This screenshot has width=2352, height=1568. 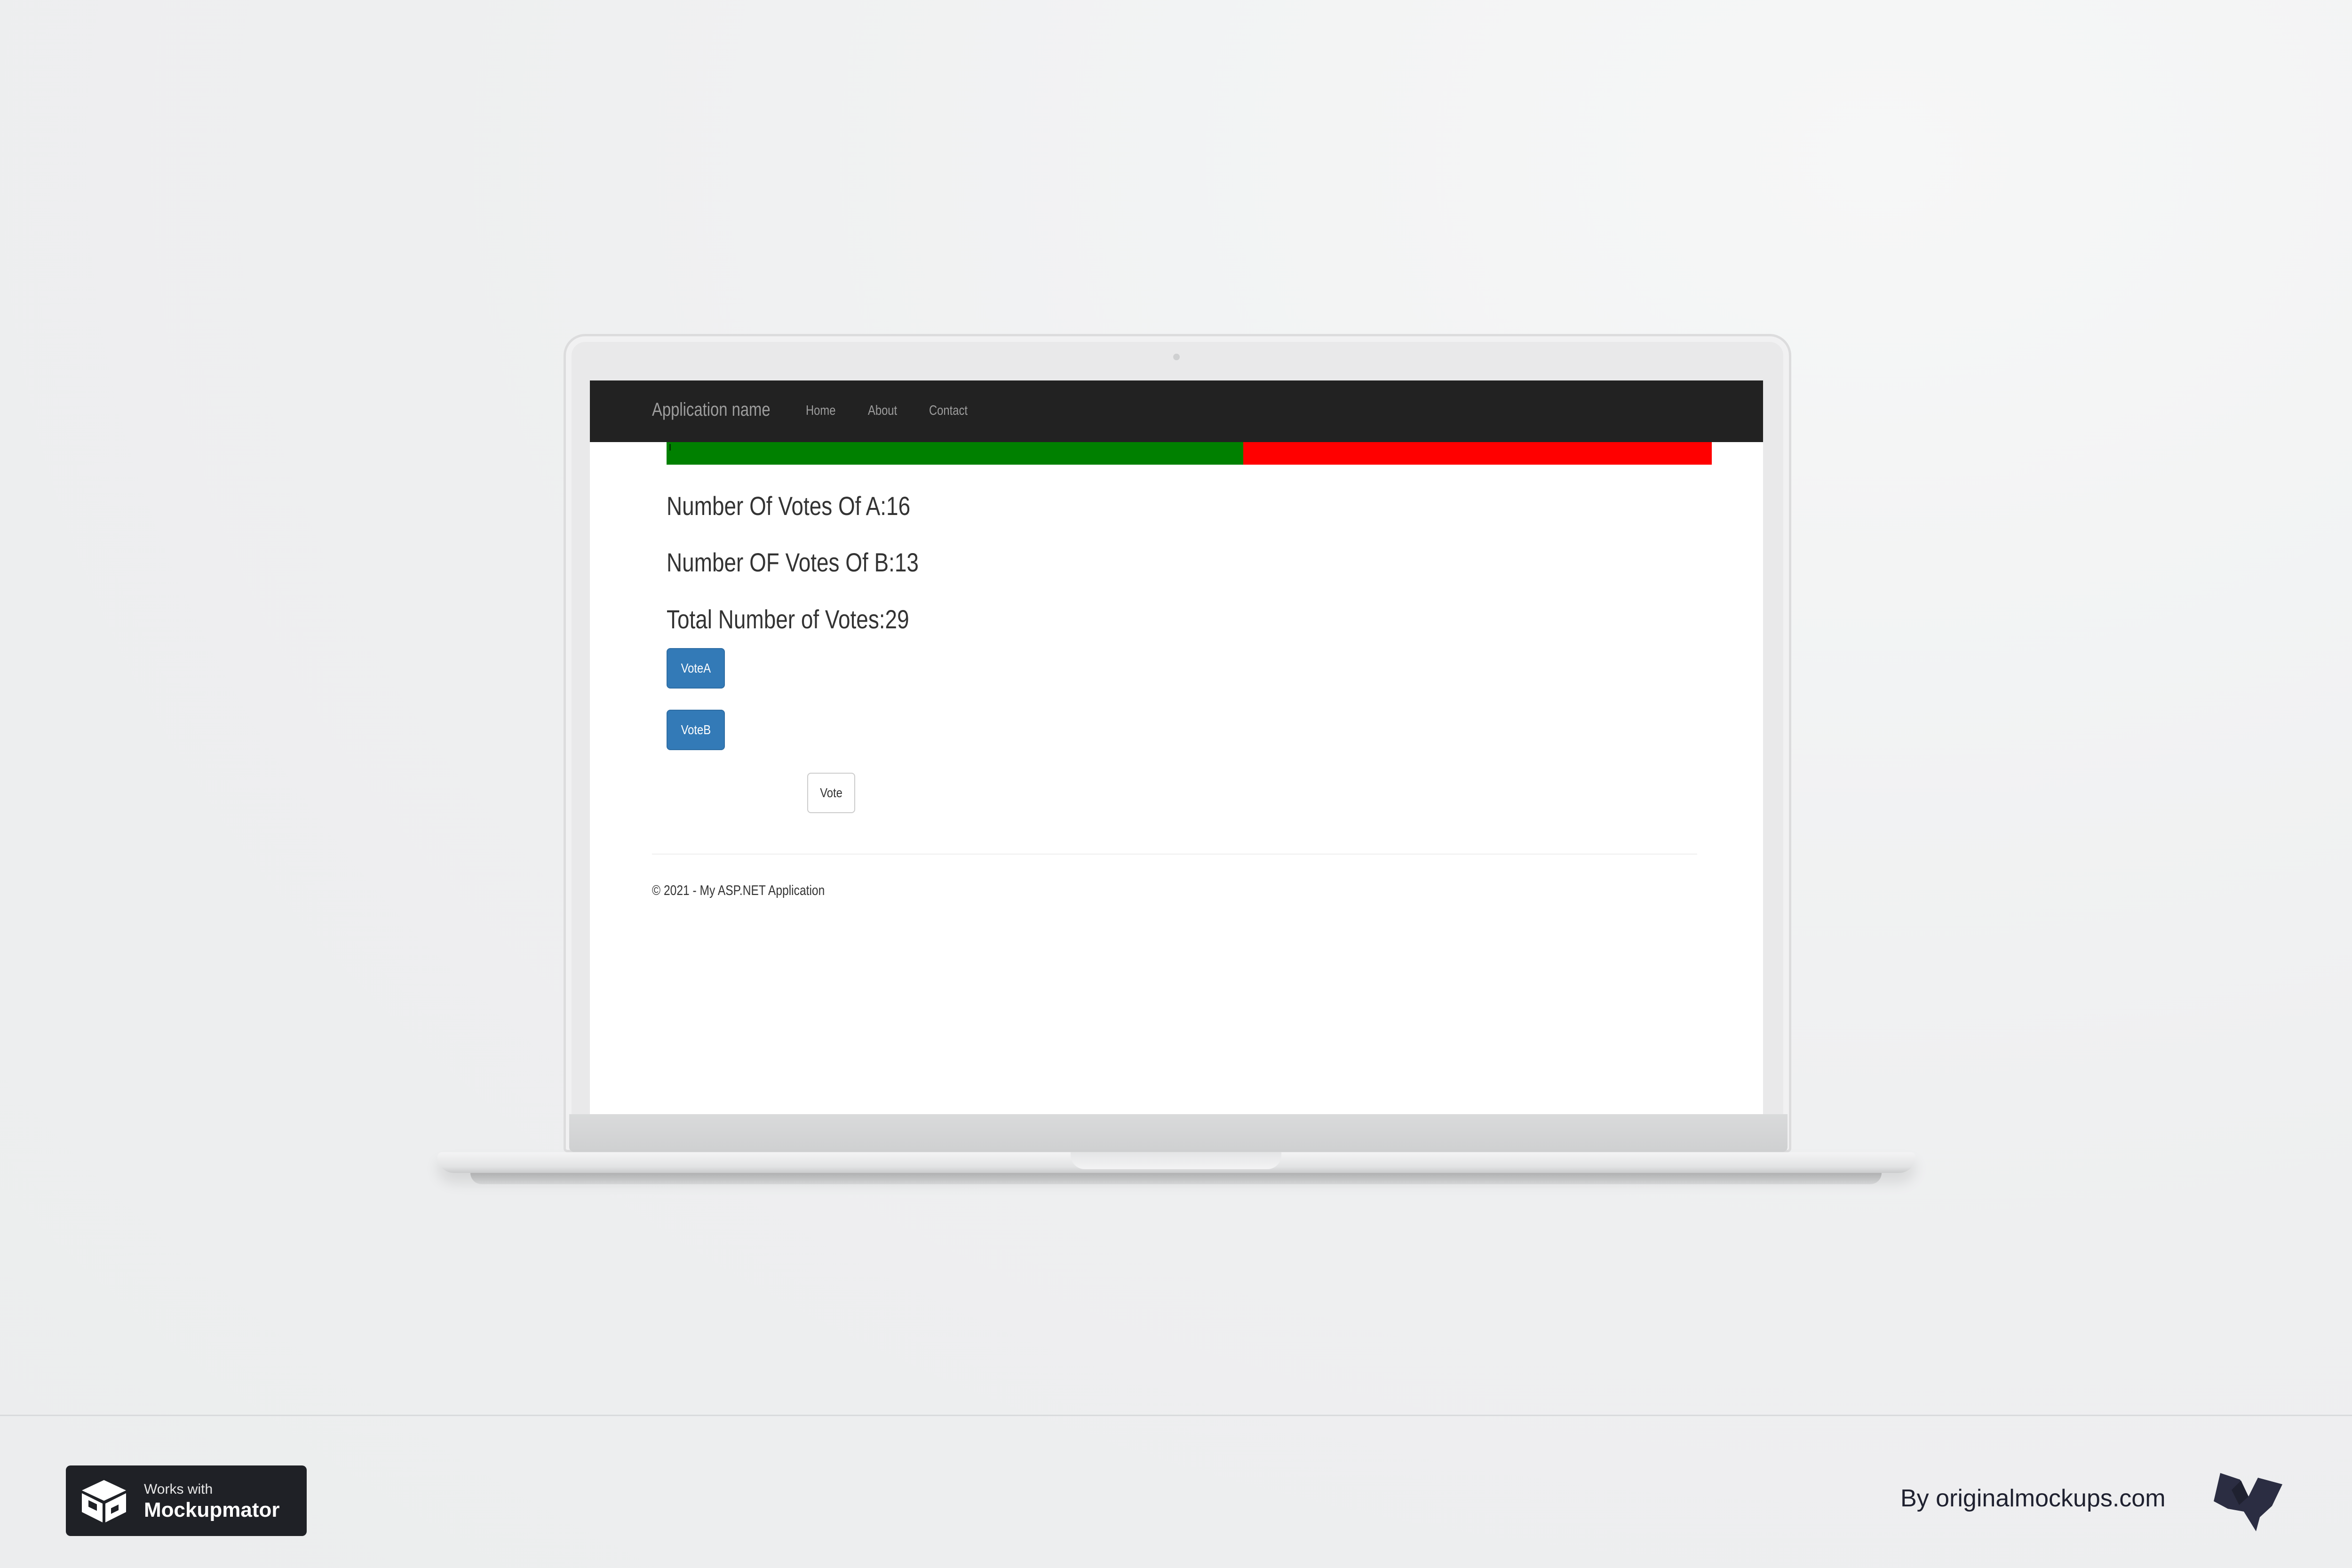 What do you see at coordinates (178, 1489) in the screenshot?
I see `badge-small-text: Works with` at bounding box center [178, 1489].